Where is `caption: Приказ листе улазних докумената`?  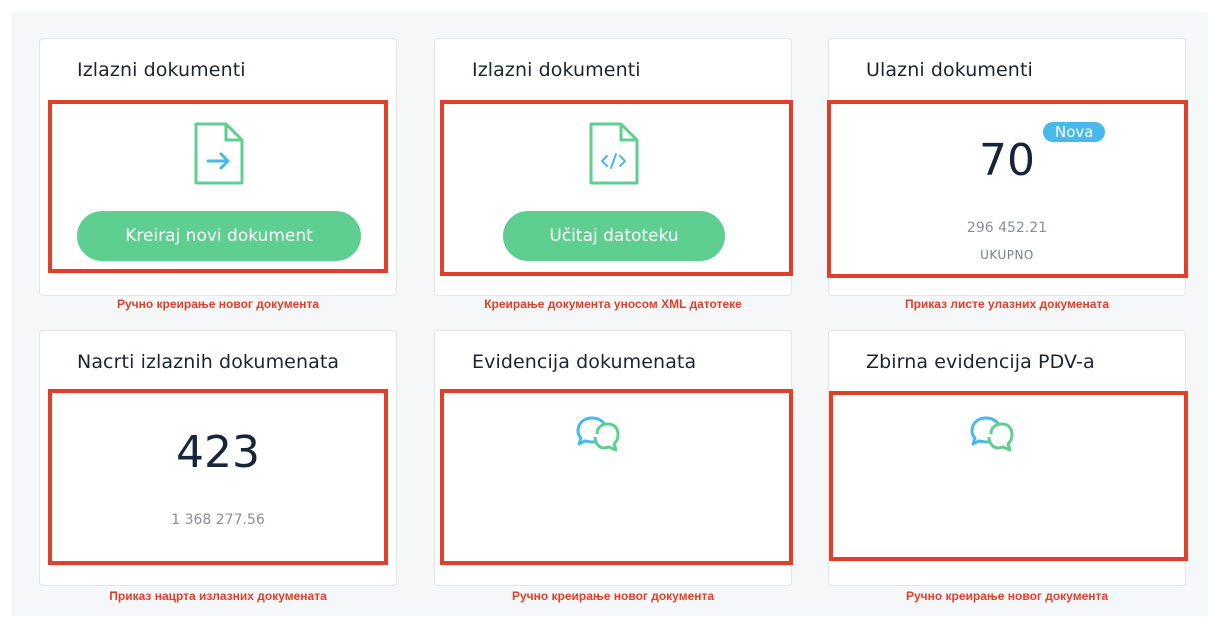
caption: Приказ листе улазних докумената is located at coordinates (1007, 304).